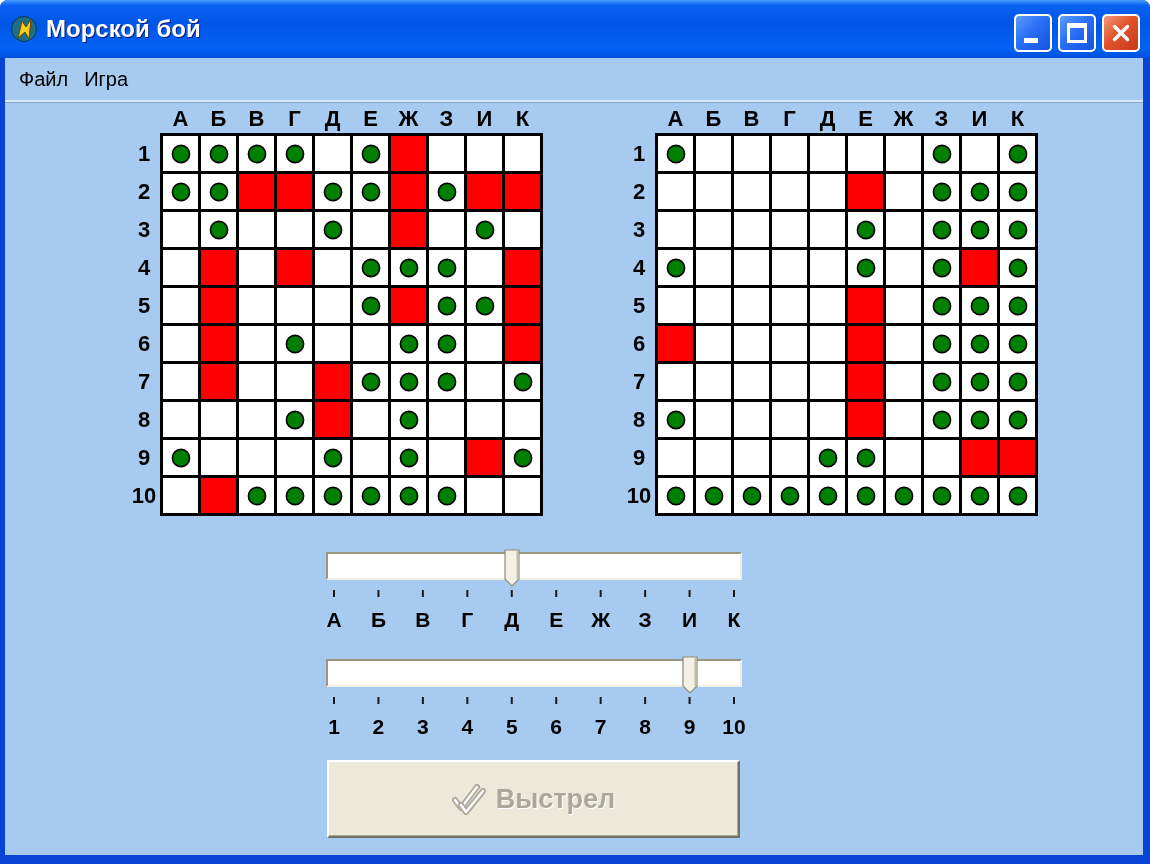 The height and width of the screenshot is (864, 1150). I want to click on row-label: 4, so click(639, 267).